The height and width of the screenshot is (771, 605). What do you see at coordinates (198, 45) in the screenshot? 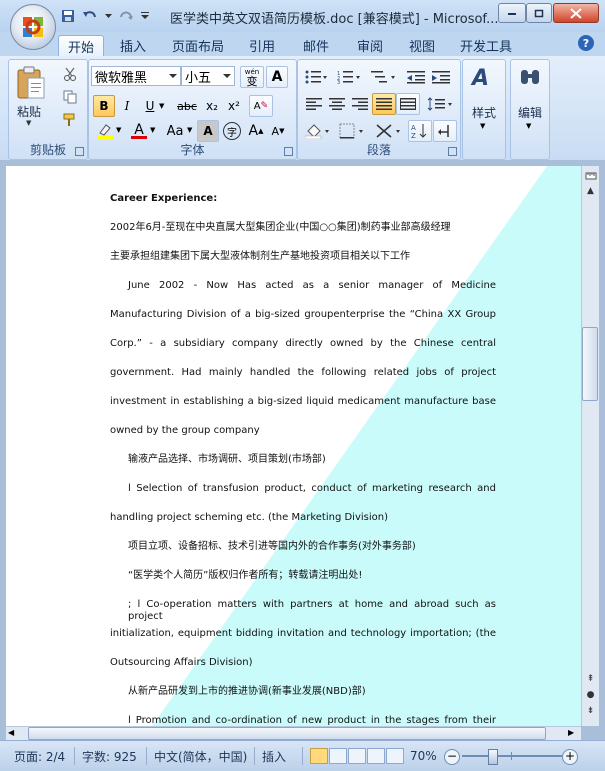
I see `tab-page-layout: 页面布局` at bounding box center [198, 45].